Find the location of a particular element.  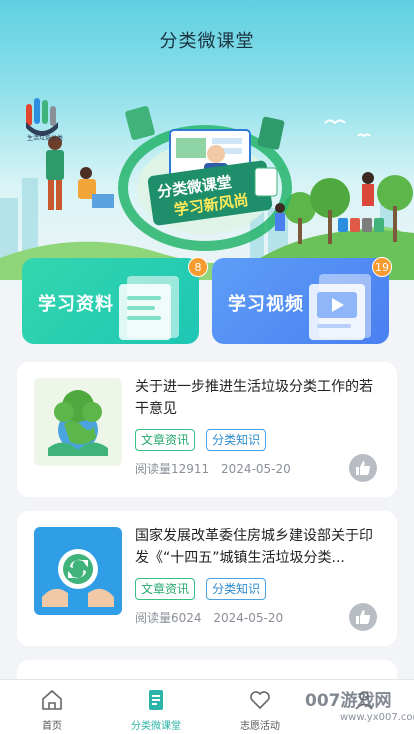

book-icon is located at coordinates (156, 700).